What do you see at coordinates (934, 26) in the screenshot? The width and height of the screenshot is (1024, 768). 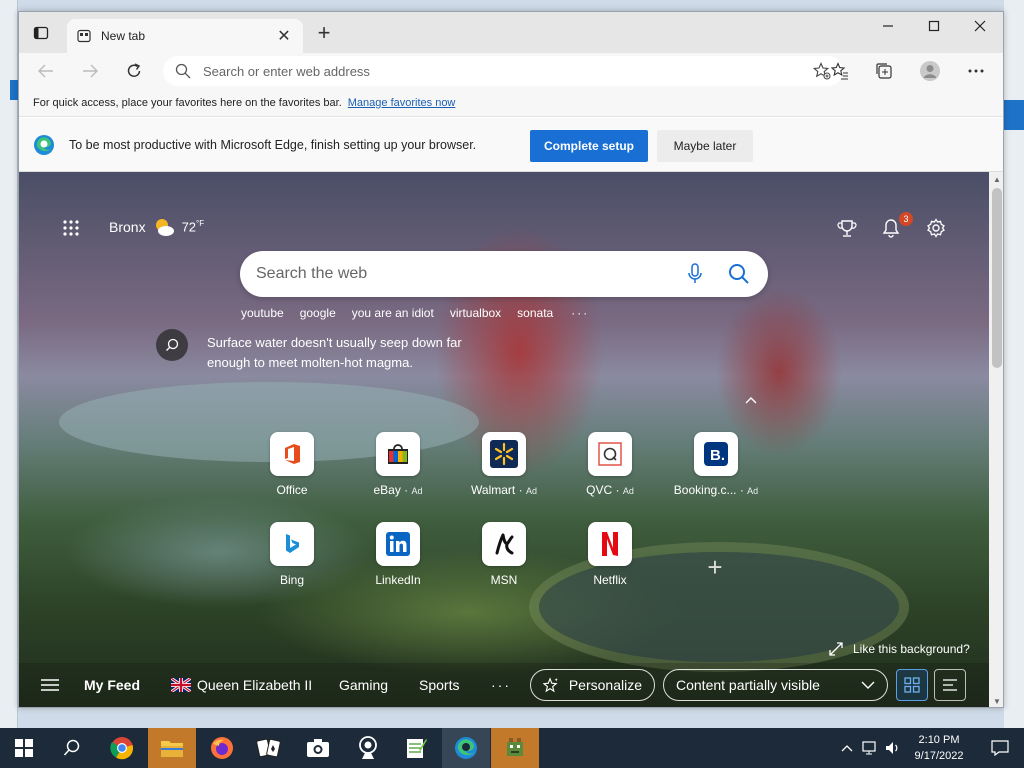 I see `maximize-button` at bounding box center [934, 26].